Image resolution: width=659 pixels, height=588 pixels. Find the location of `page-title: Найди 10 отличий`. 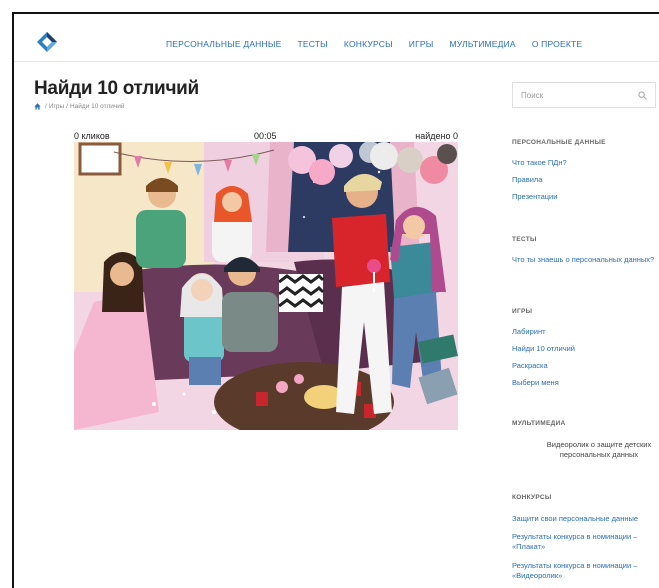

page-title: Найди 10 отличий is located at coordinates (116, 88).